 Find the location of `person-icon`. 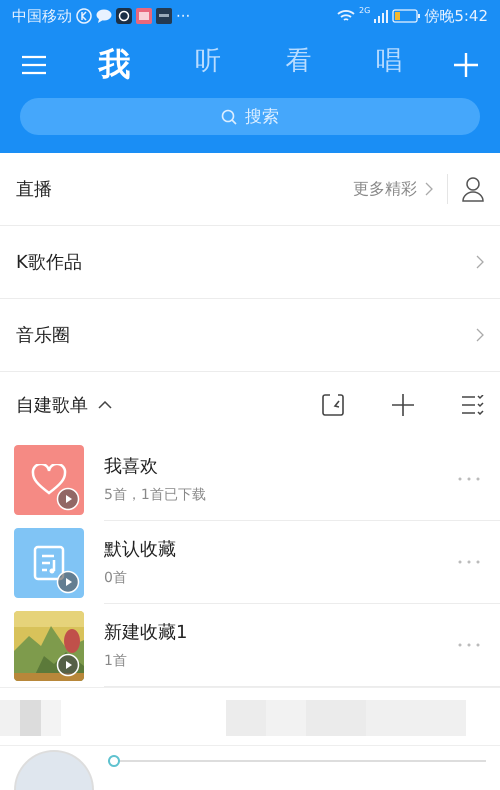

person-icon is located at coordinates (473, 189).